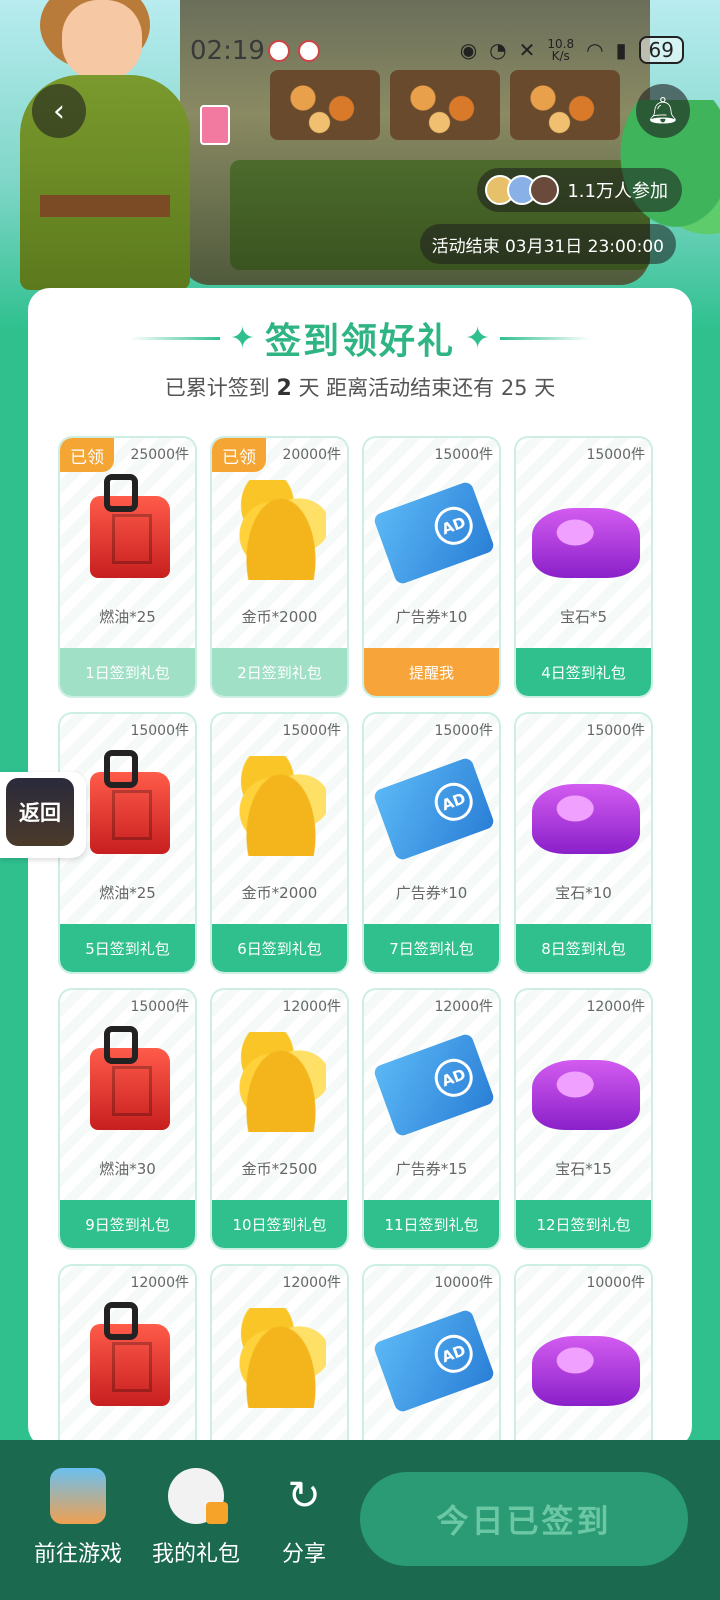  I want to click on reward-cell: 10000件 AD, so click(431, 1356).